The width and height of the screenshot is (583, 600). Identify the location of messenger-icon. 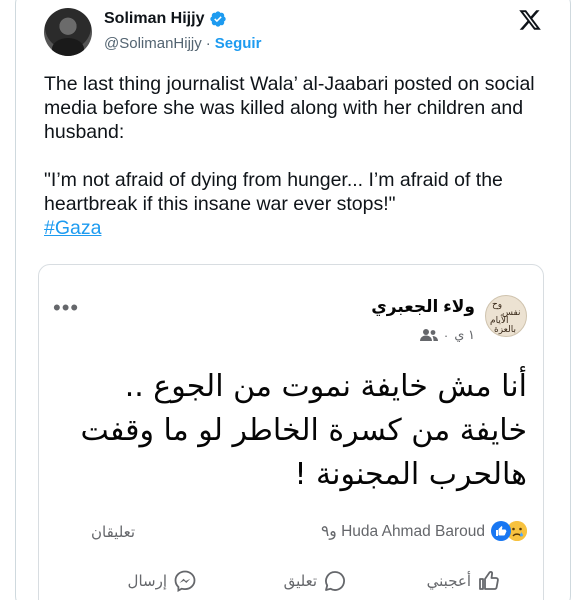
(185, 581).